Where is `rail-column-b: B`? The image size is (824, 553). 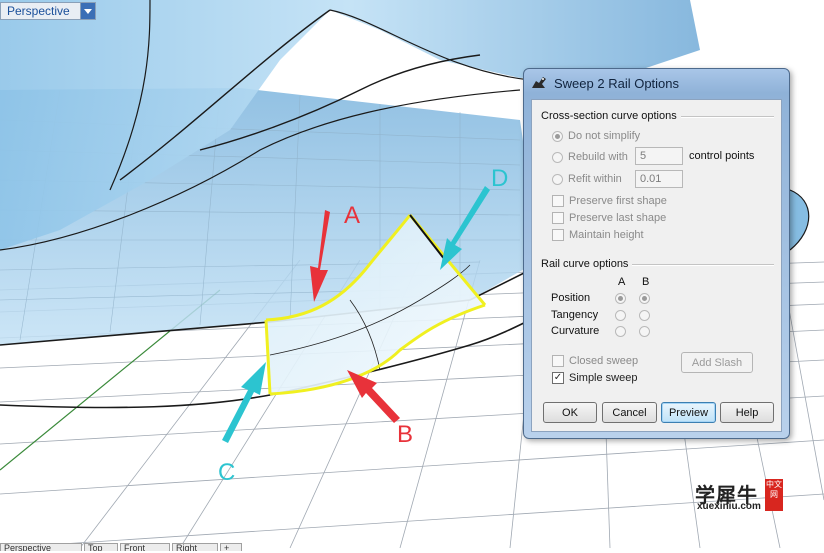 rail-column-b: B is located at coordinates (646, 282).